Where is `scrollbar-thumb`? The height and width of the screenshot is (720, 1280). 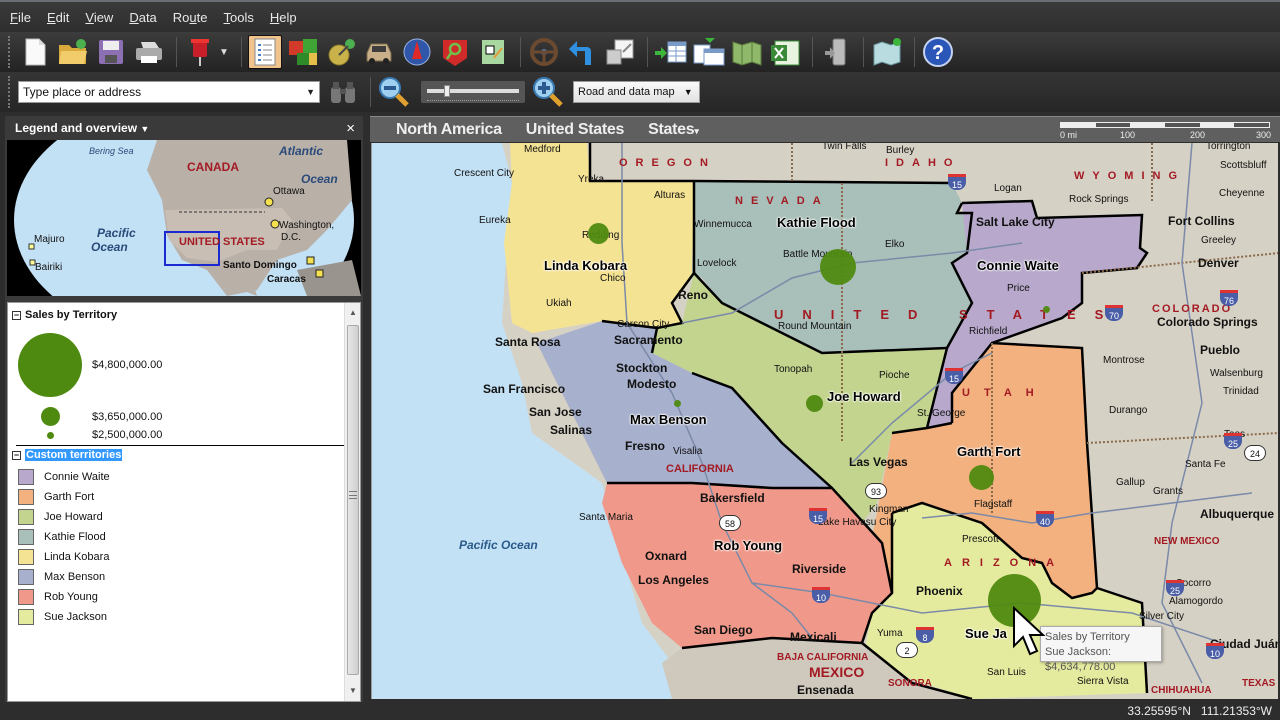 scrollbar-thumb is located at coordinates (353, 500).